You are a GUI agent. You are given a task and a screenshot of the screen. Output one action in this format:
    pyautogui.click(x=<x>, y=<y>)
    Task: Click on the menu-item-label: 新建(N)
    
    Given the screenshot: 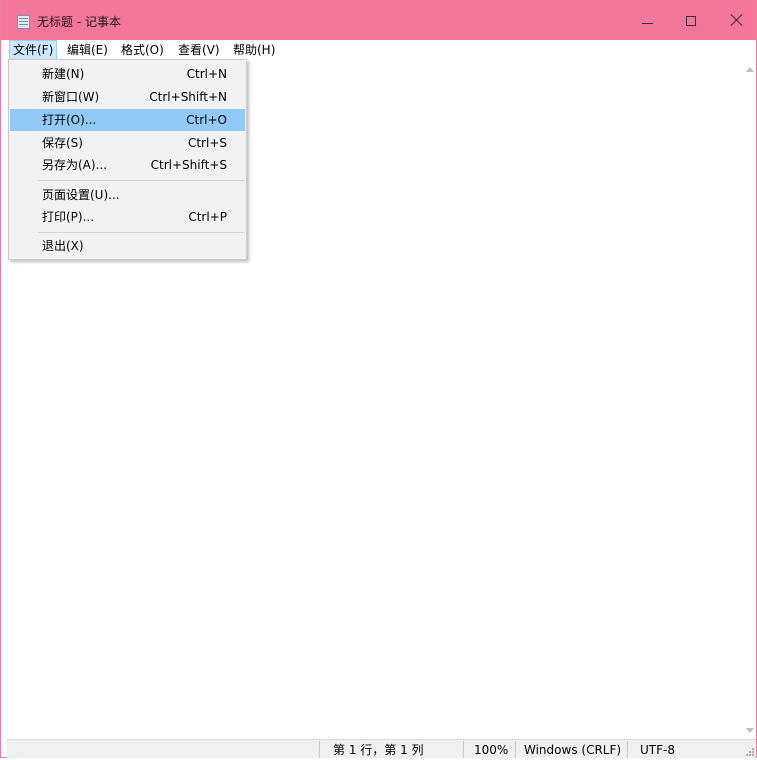 What is the action you would take?
    pyautogui.click(x=63, y=74)
    